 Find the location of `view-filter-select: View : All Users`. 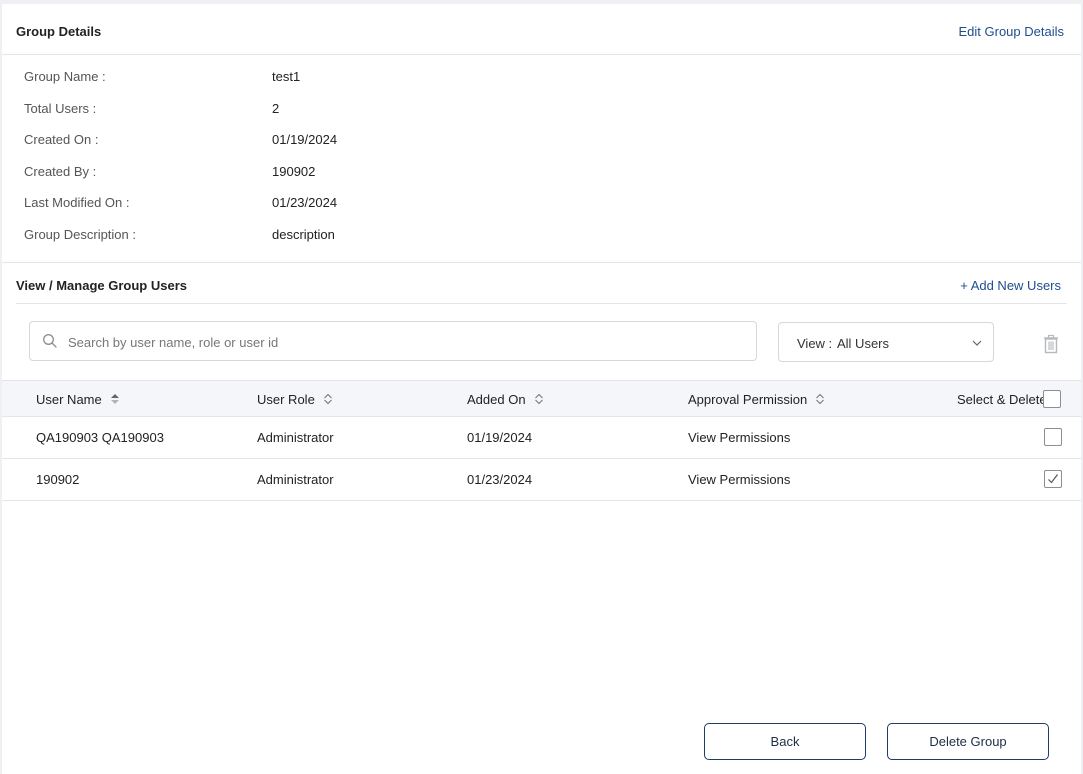

view-filter-select: View : All Users is located at coordinates (886, 342).